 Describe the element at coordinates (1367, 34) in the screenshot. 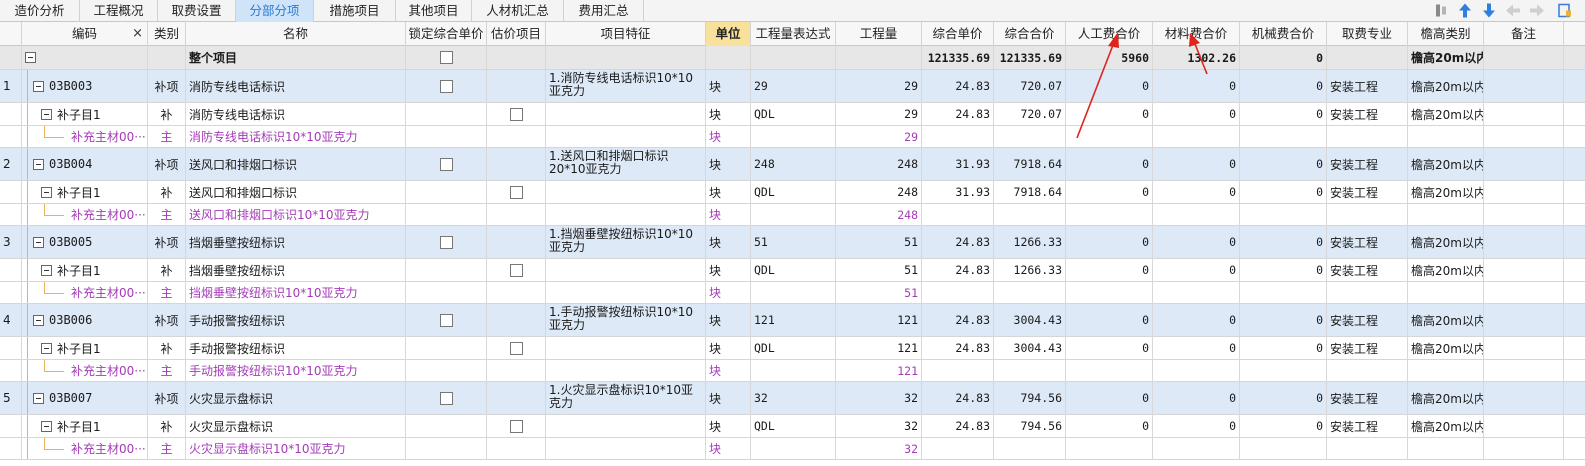

I see `header-specialty: 取费专业` at that location.